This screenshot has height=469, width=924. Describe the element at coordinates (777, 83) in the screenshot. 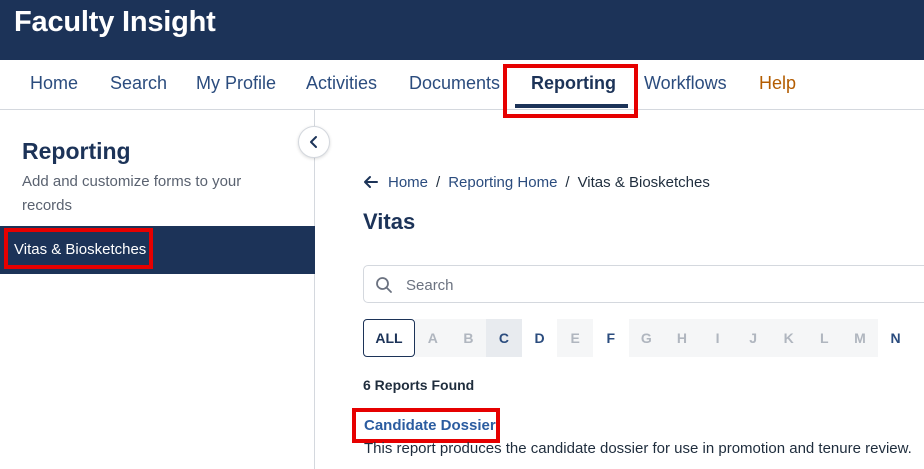

I see `nav-help: Help` at that location.